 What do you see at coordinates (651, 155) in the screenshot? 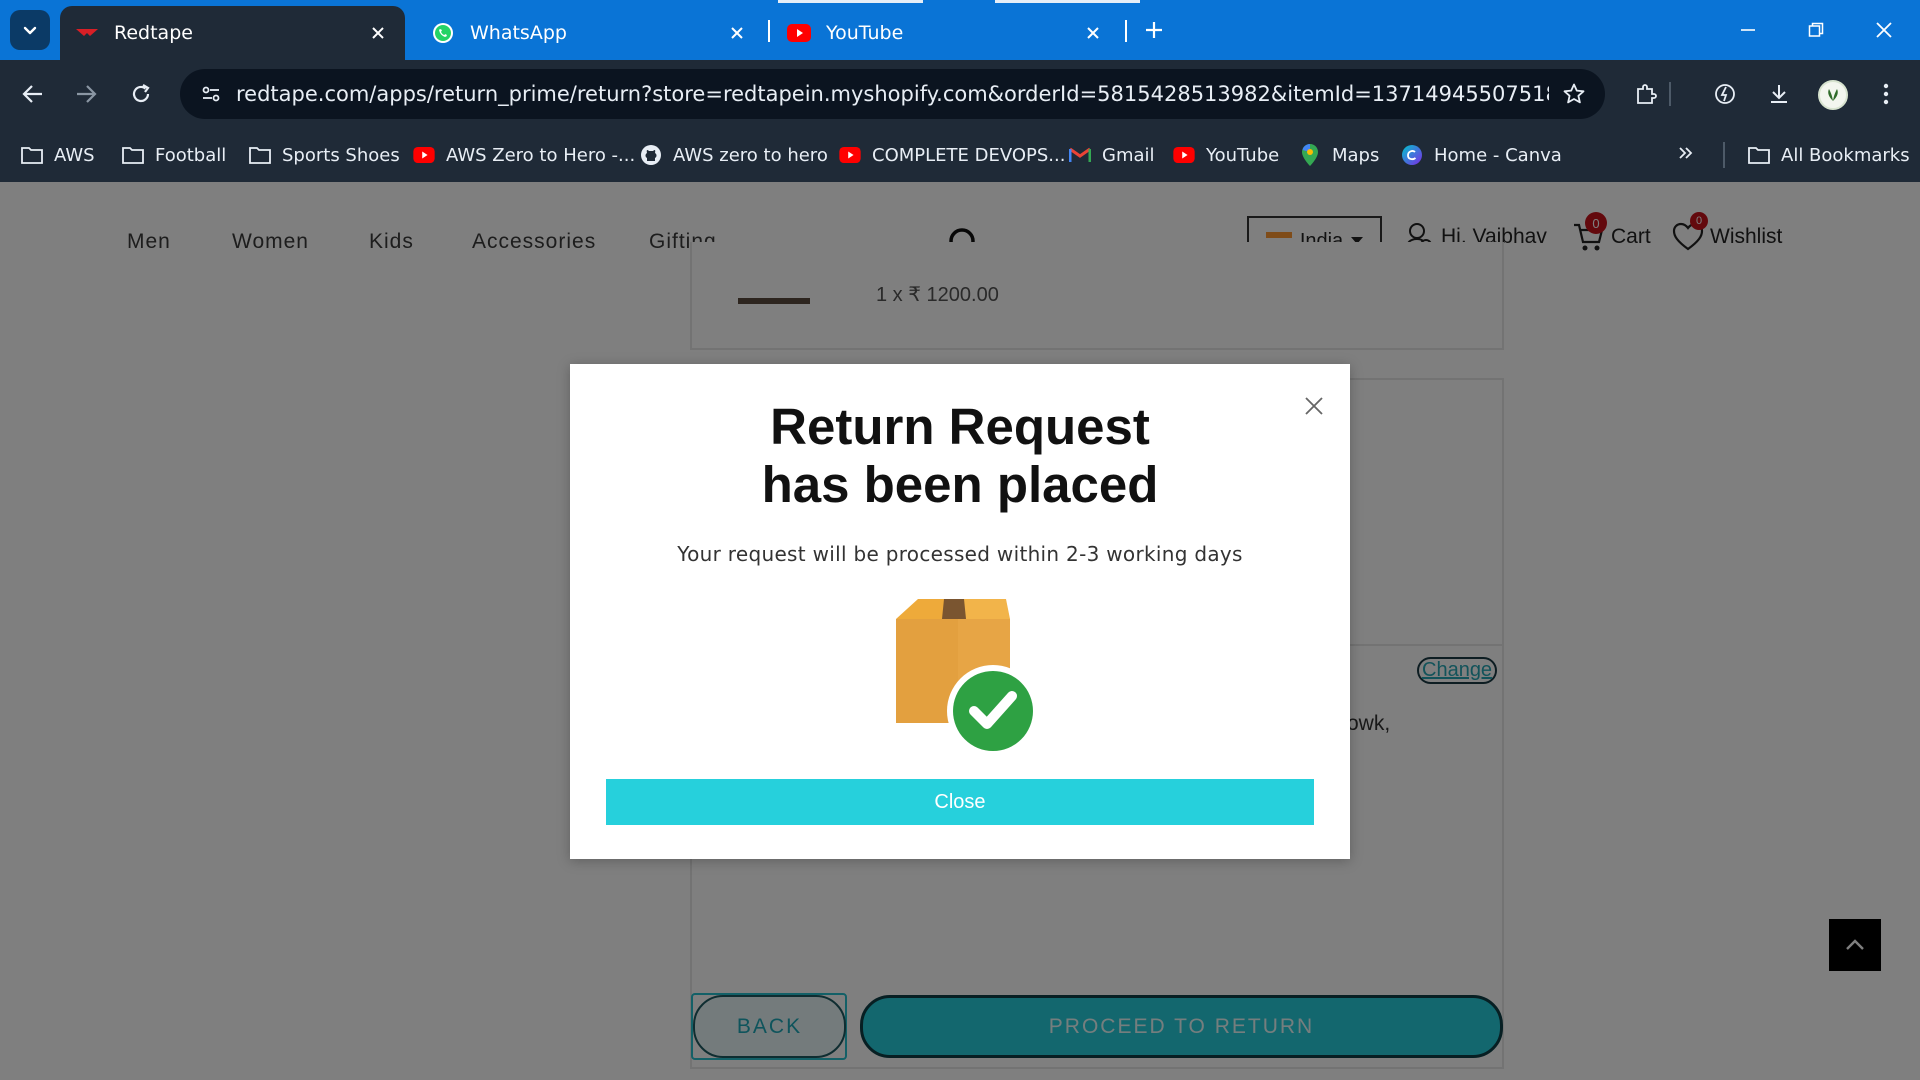
I see `github-icon` at bounding box center [651, 155].